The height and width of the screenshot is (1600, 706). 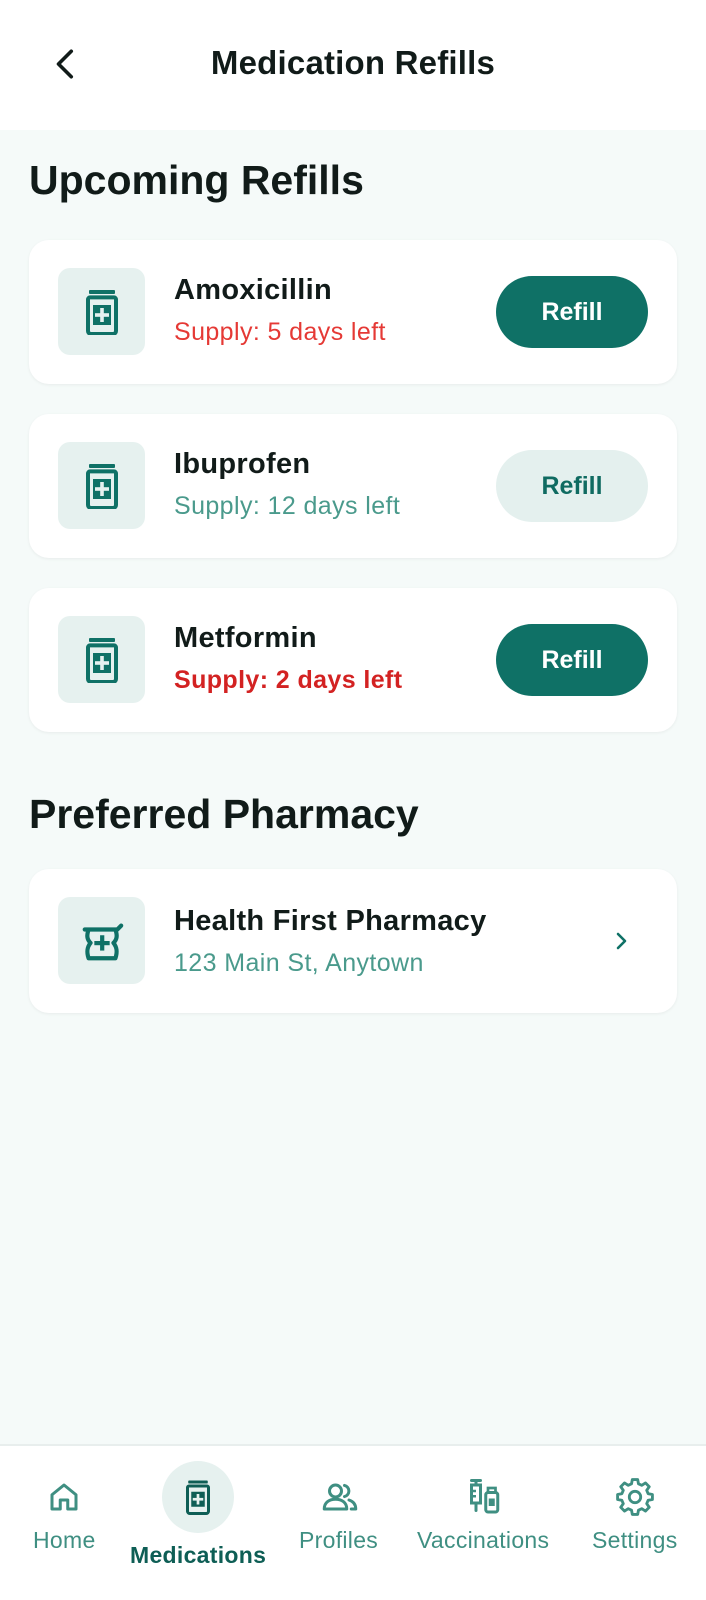 What do you see at coordinates (635, 1497) in the screenshot?
I see `gear-icon` at bounding box center [635, 1497].